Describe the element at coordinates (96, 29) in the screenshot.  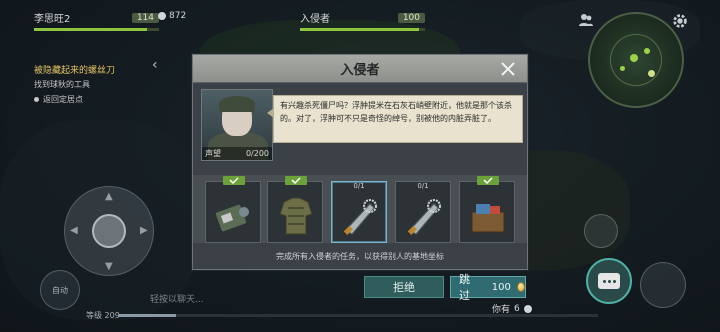
I see `player-health-bar` at that location.